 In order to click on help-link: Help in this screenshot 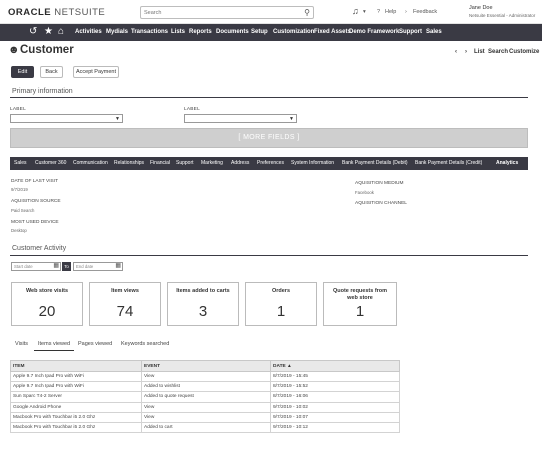, I will do `click(390, 12)`.